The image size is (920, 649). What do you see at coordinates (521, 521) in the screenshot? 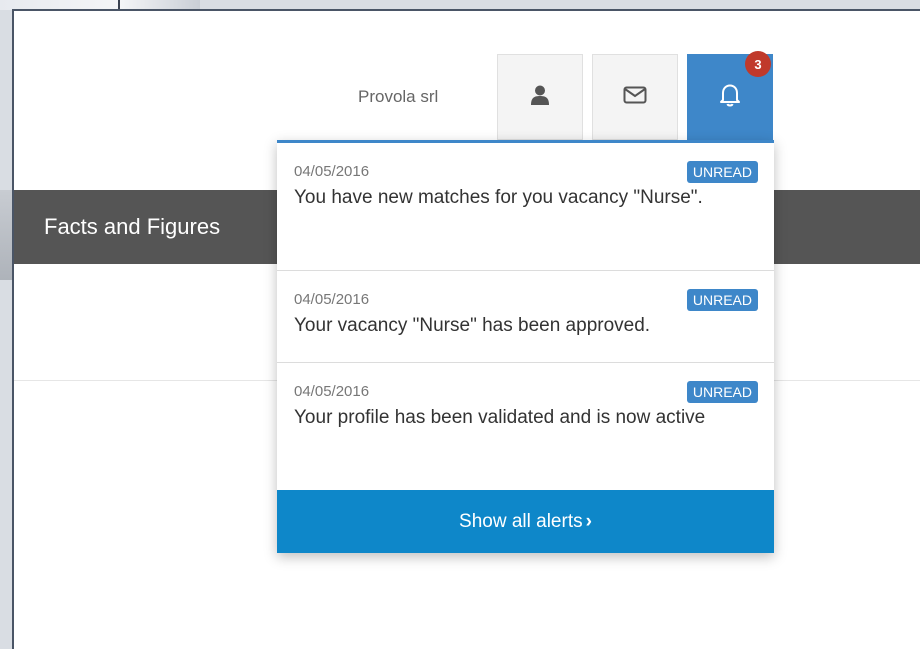
I see `show-all-alerts-label: Show all alerts` at bounding box center [521, 521].